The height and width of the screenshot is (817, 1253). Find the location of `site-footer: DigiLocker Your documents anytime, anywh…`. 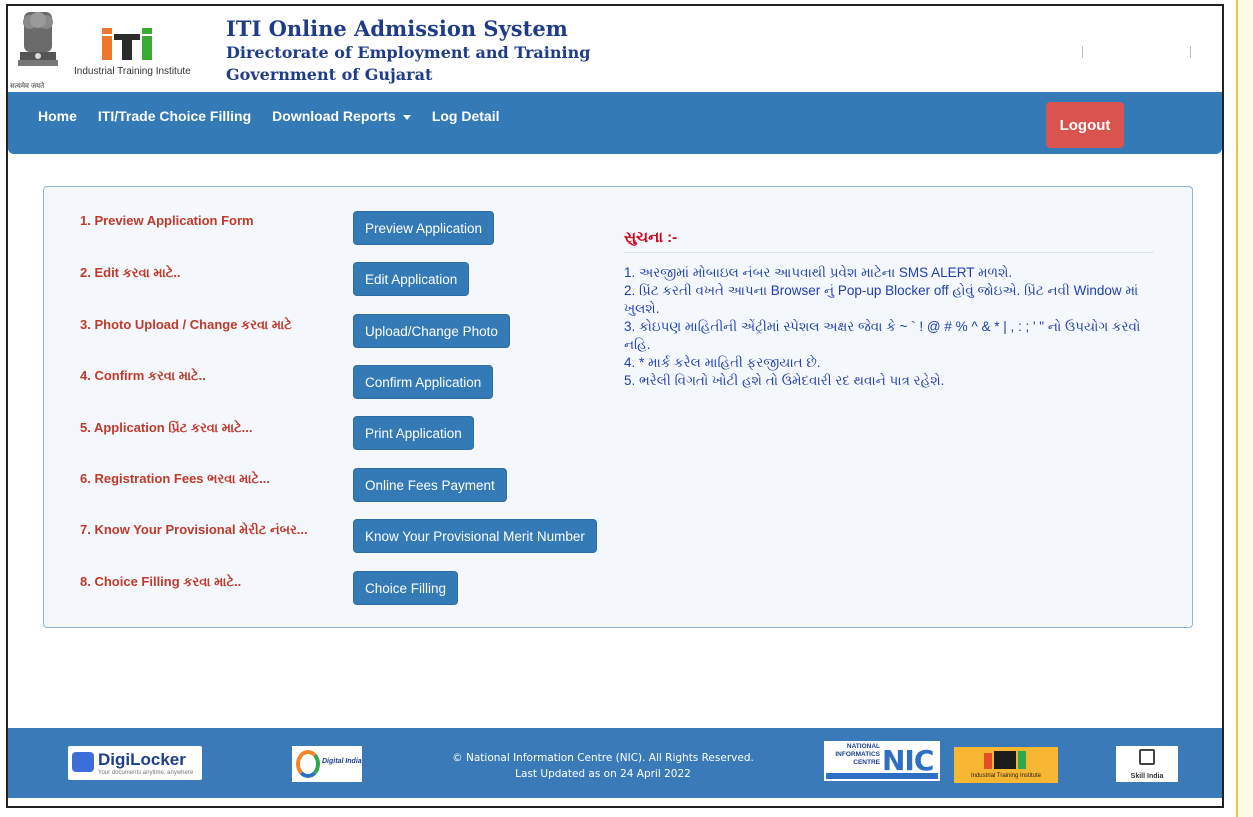

site-footer: DigiLocker Your documents anytime, anywh… is located at coordinates (615, 763).